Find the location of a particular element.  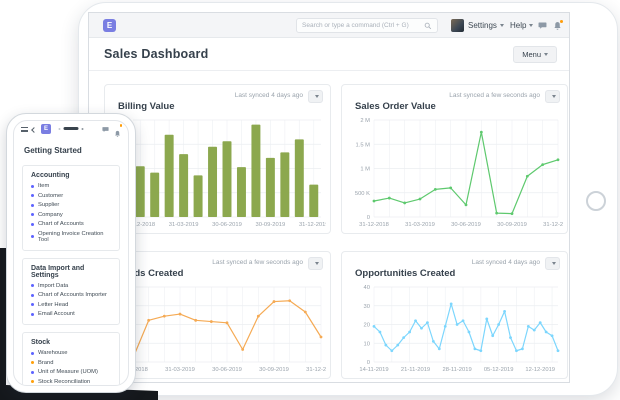

phone-section-title: Stock is located at coordinates (41, 342).